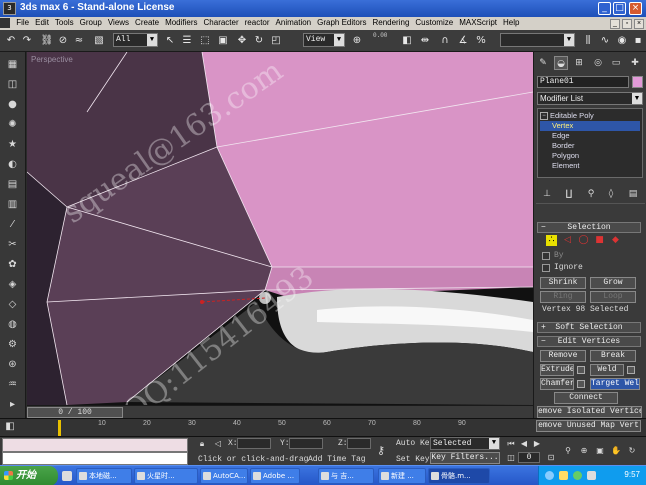 This screenshot has height=485, width=646. I want to click on menu-views: Views, so click(118, 22).